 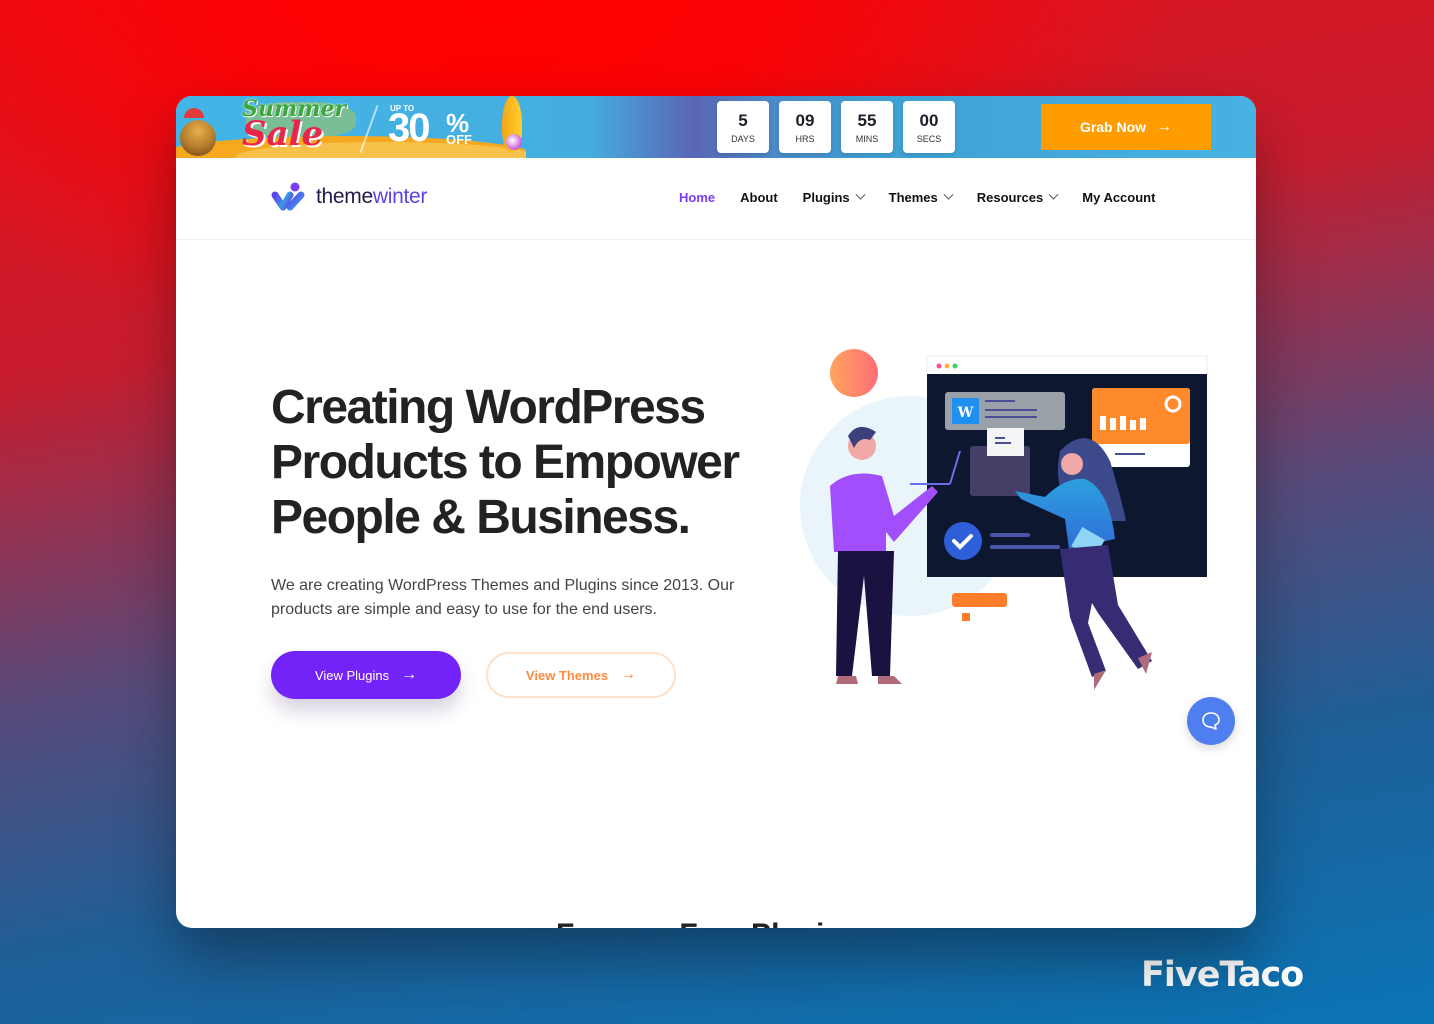 I want to click on watermark-logo: FiveTaco, so click(x=1222, y=975).